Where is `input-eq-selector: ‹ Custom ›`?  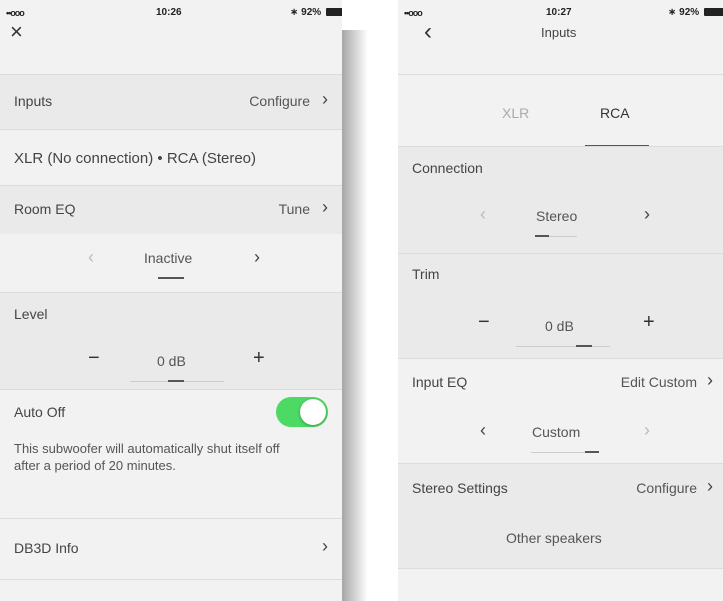 input-eq-selector: ‹ Custom › is located at coordinates (560, 434).